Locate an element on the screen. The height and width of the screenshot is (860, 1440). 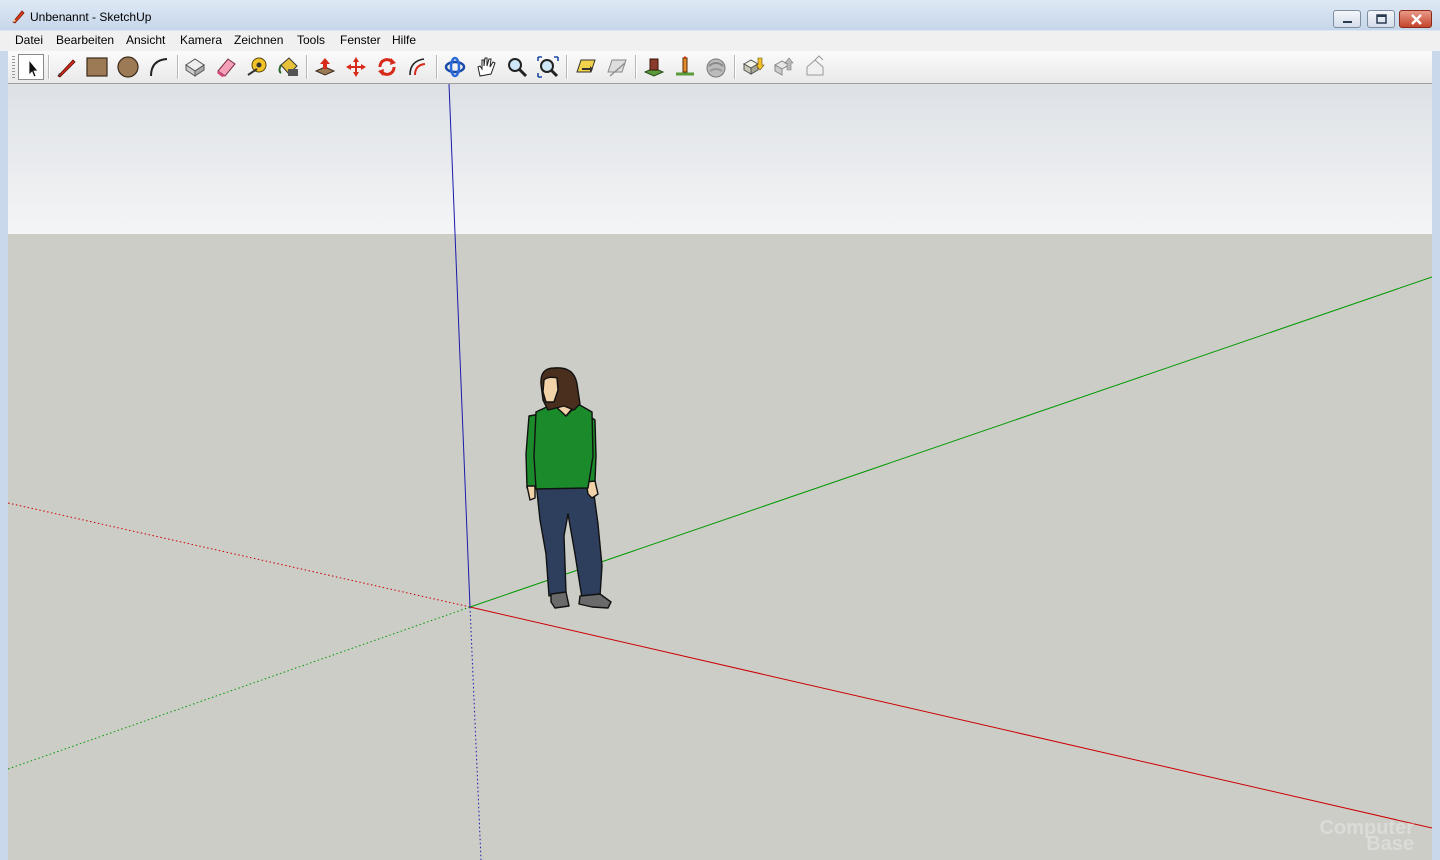
person-shoe-left is located at coordinates (560, 600).